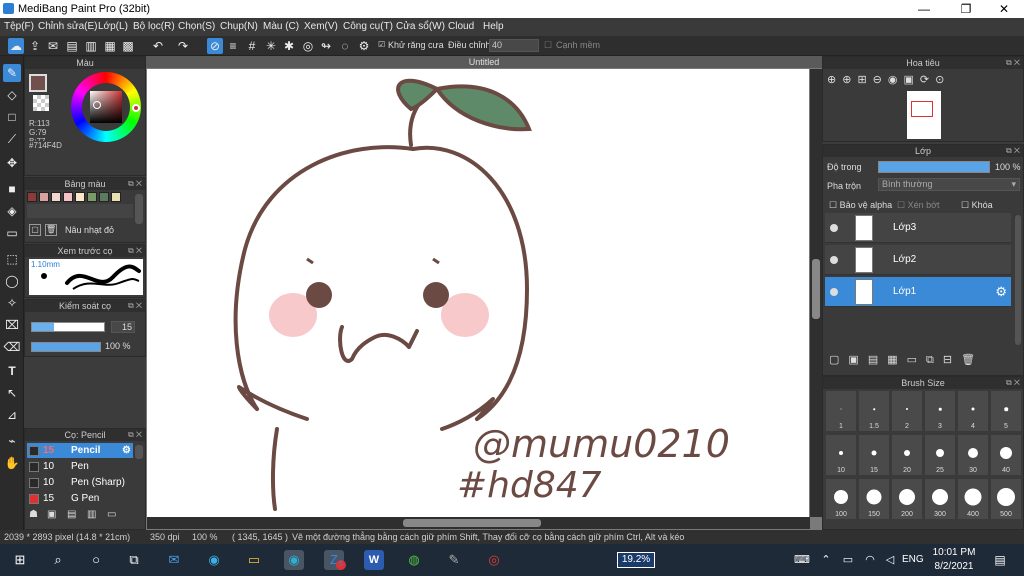 The width and height of the screenshot is (1024, 576). What do you see at coordinates (308, 46) in the screenshot?
I see `snap-circle-icon: ◎` at bounding box center [308, 46].